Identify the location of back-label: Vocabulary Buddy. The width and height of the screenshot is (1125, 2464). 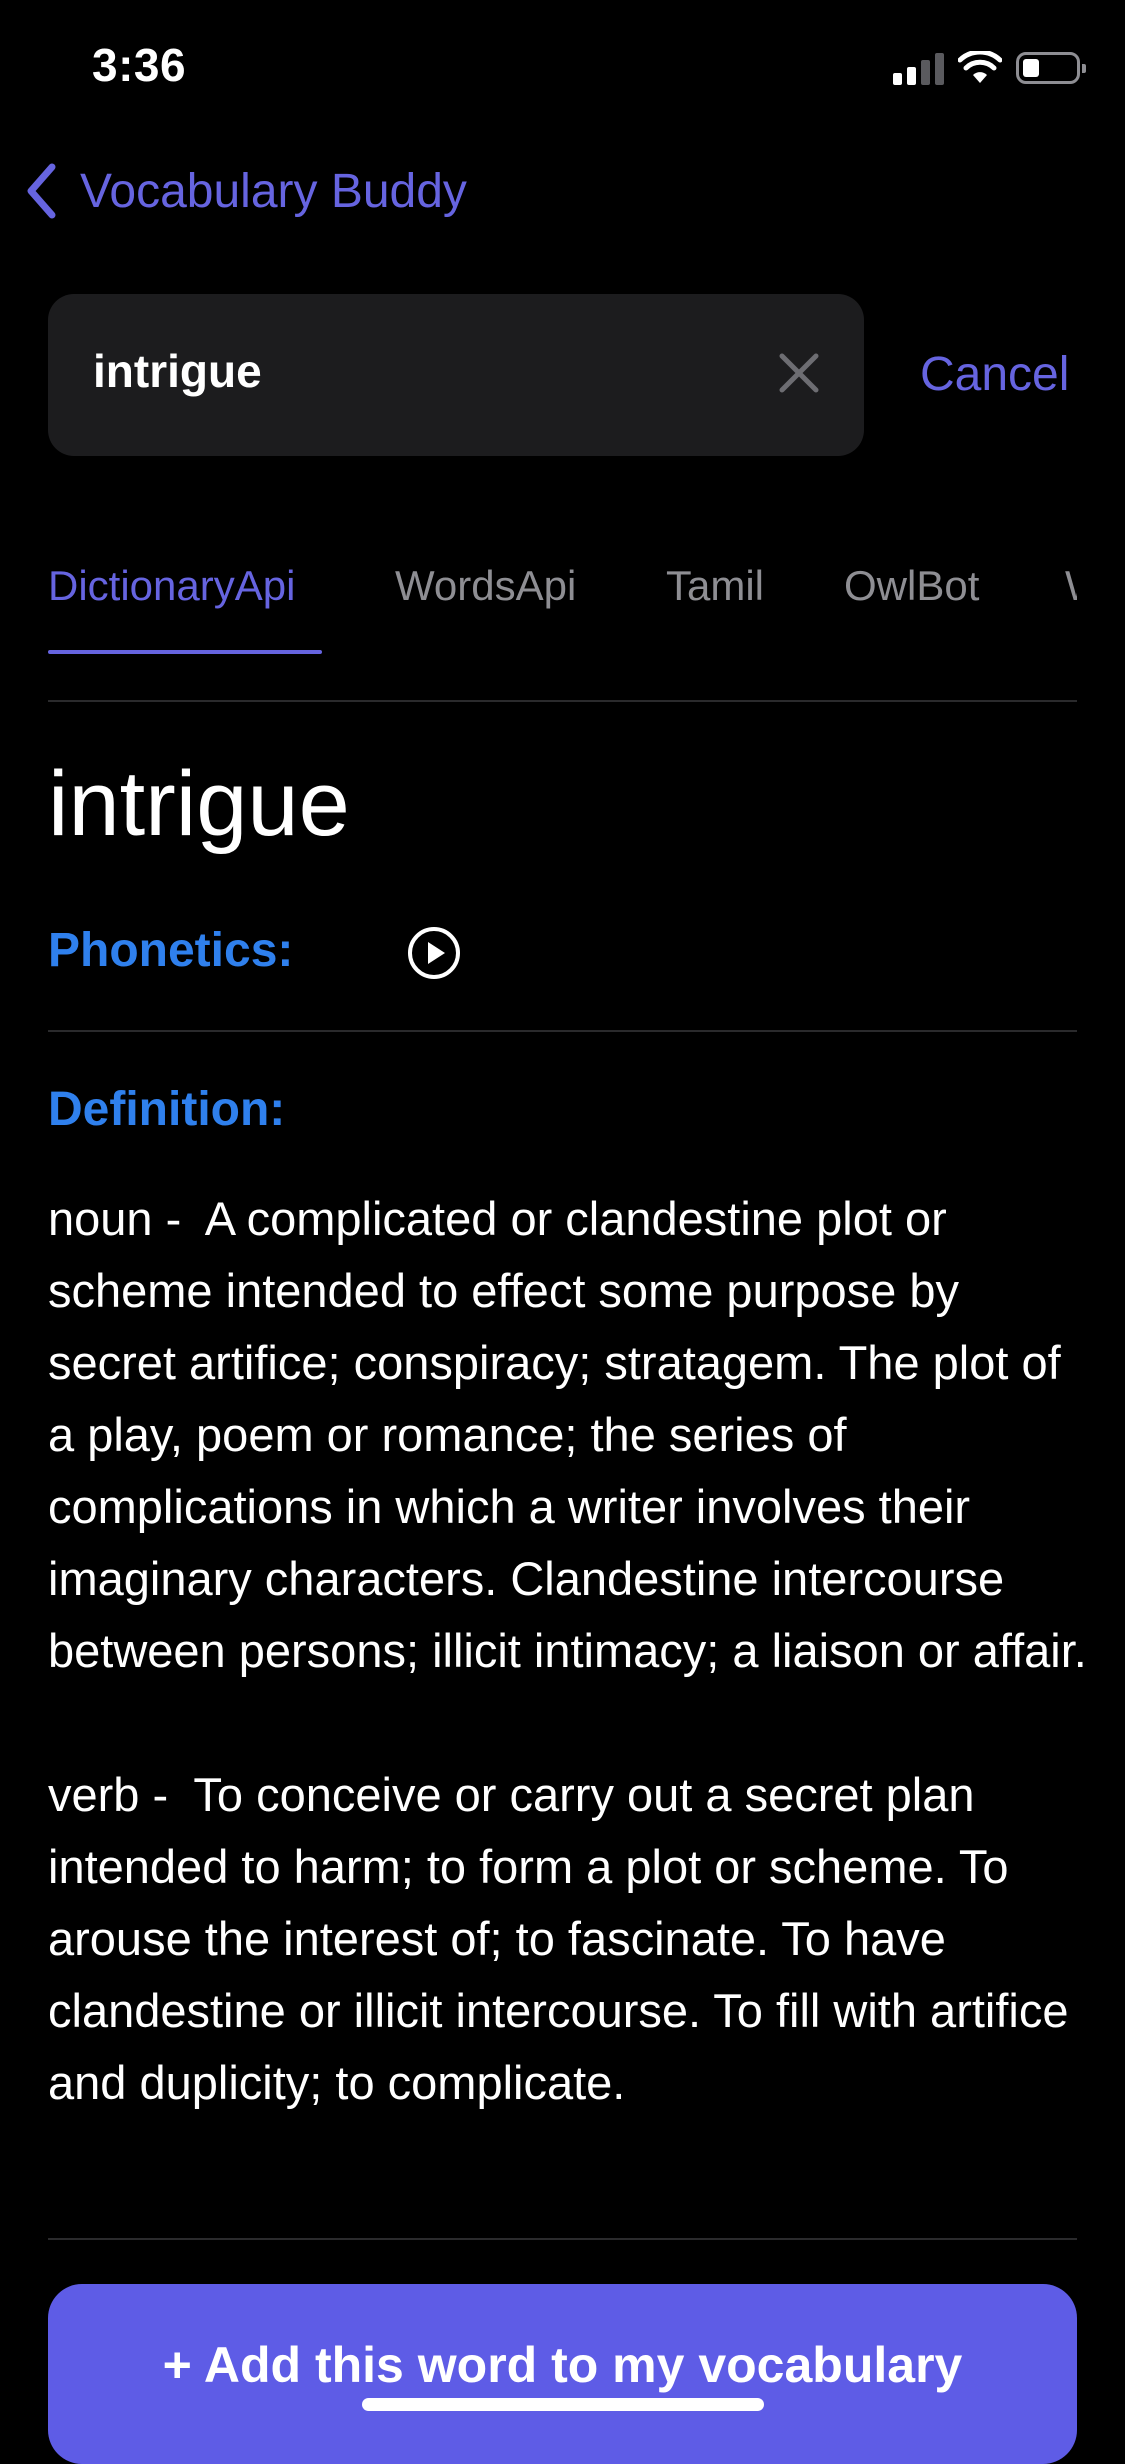
(273, 191).